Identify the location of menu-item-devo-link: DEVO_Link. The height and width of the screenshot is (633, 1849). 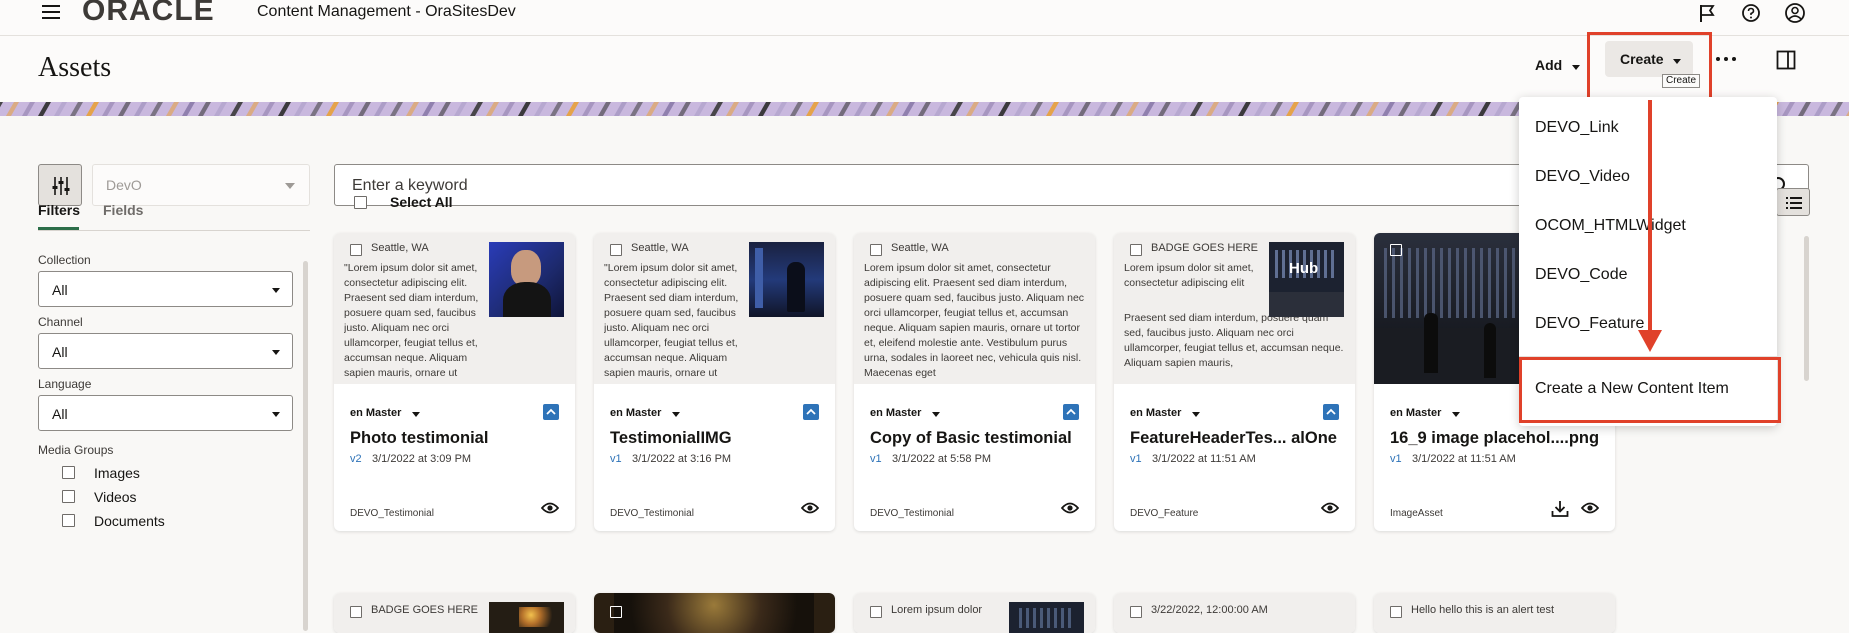
(1577, 128).